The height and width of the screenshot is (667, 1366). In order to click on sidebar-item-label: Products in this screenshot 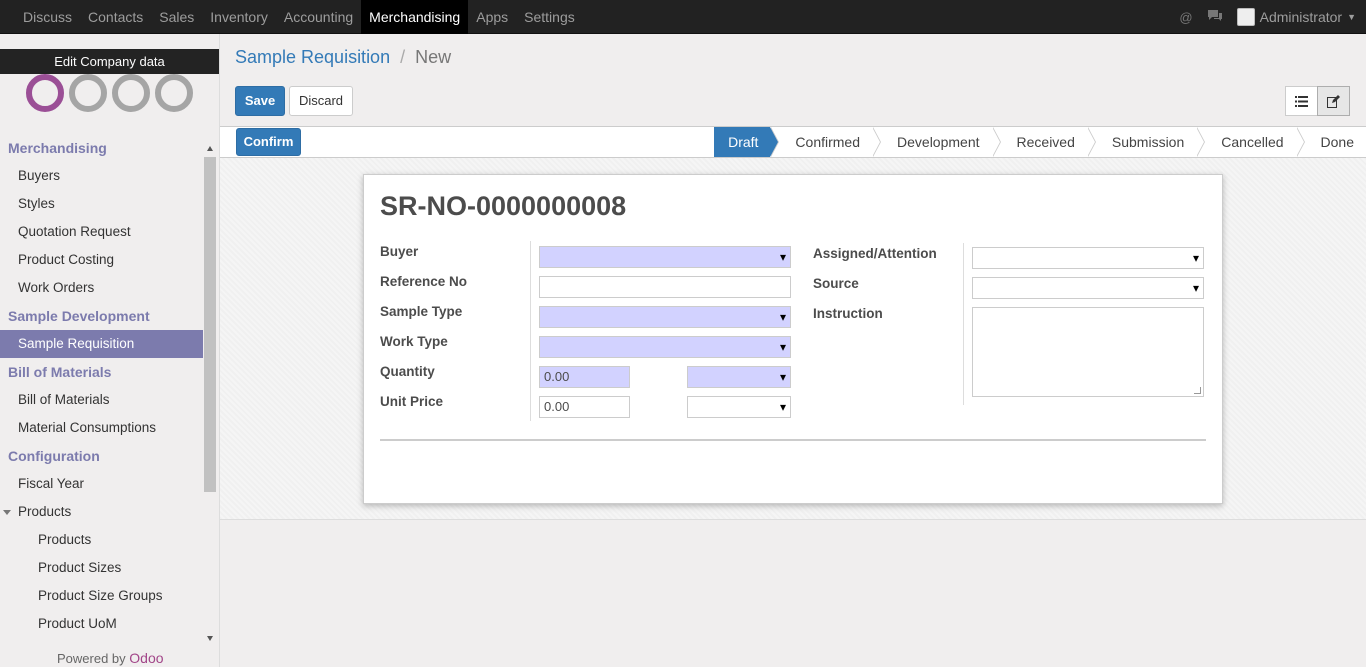, I will do `click(45, 511)`.